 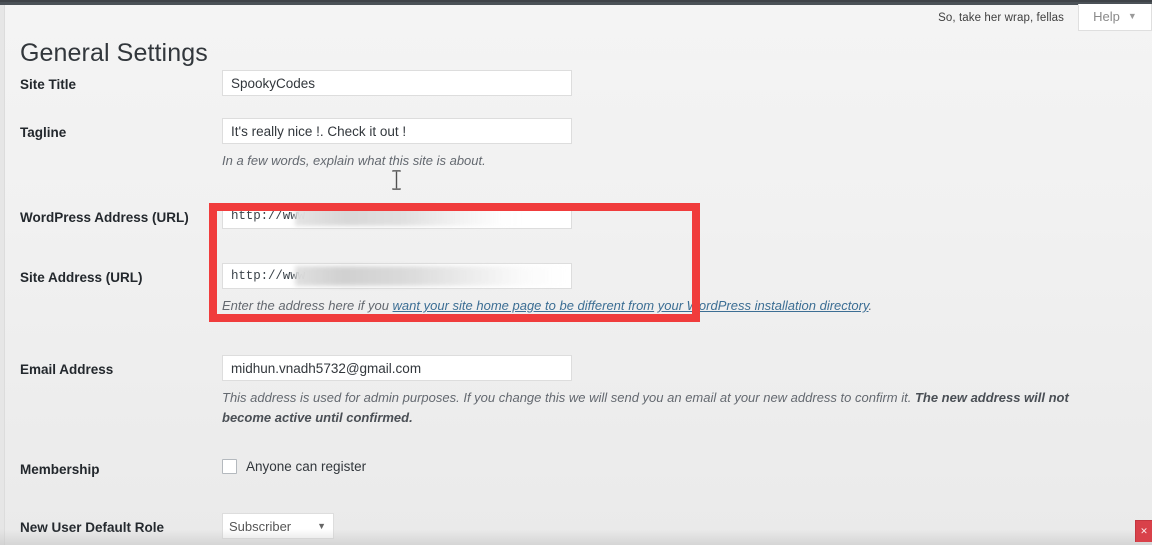 I want to click on corner-notification-badge: ✕, so click(x=1143, y=531).